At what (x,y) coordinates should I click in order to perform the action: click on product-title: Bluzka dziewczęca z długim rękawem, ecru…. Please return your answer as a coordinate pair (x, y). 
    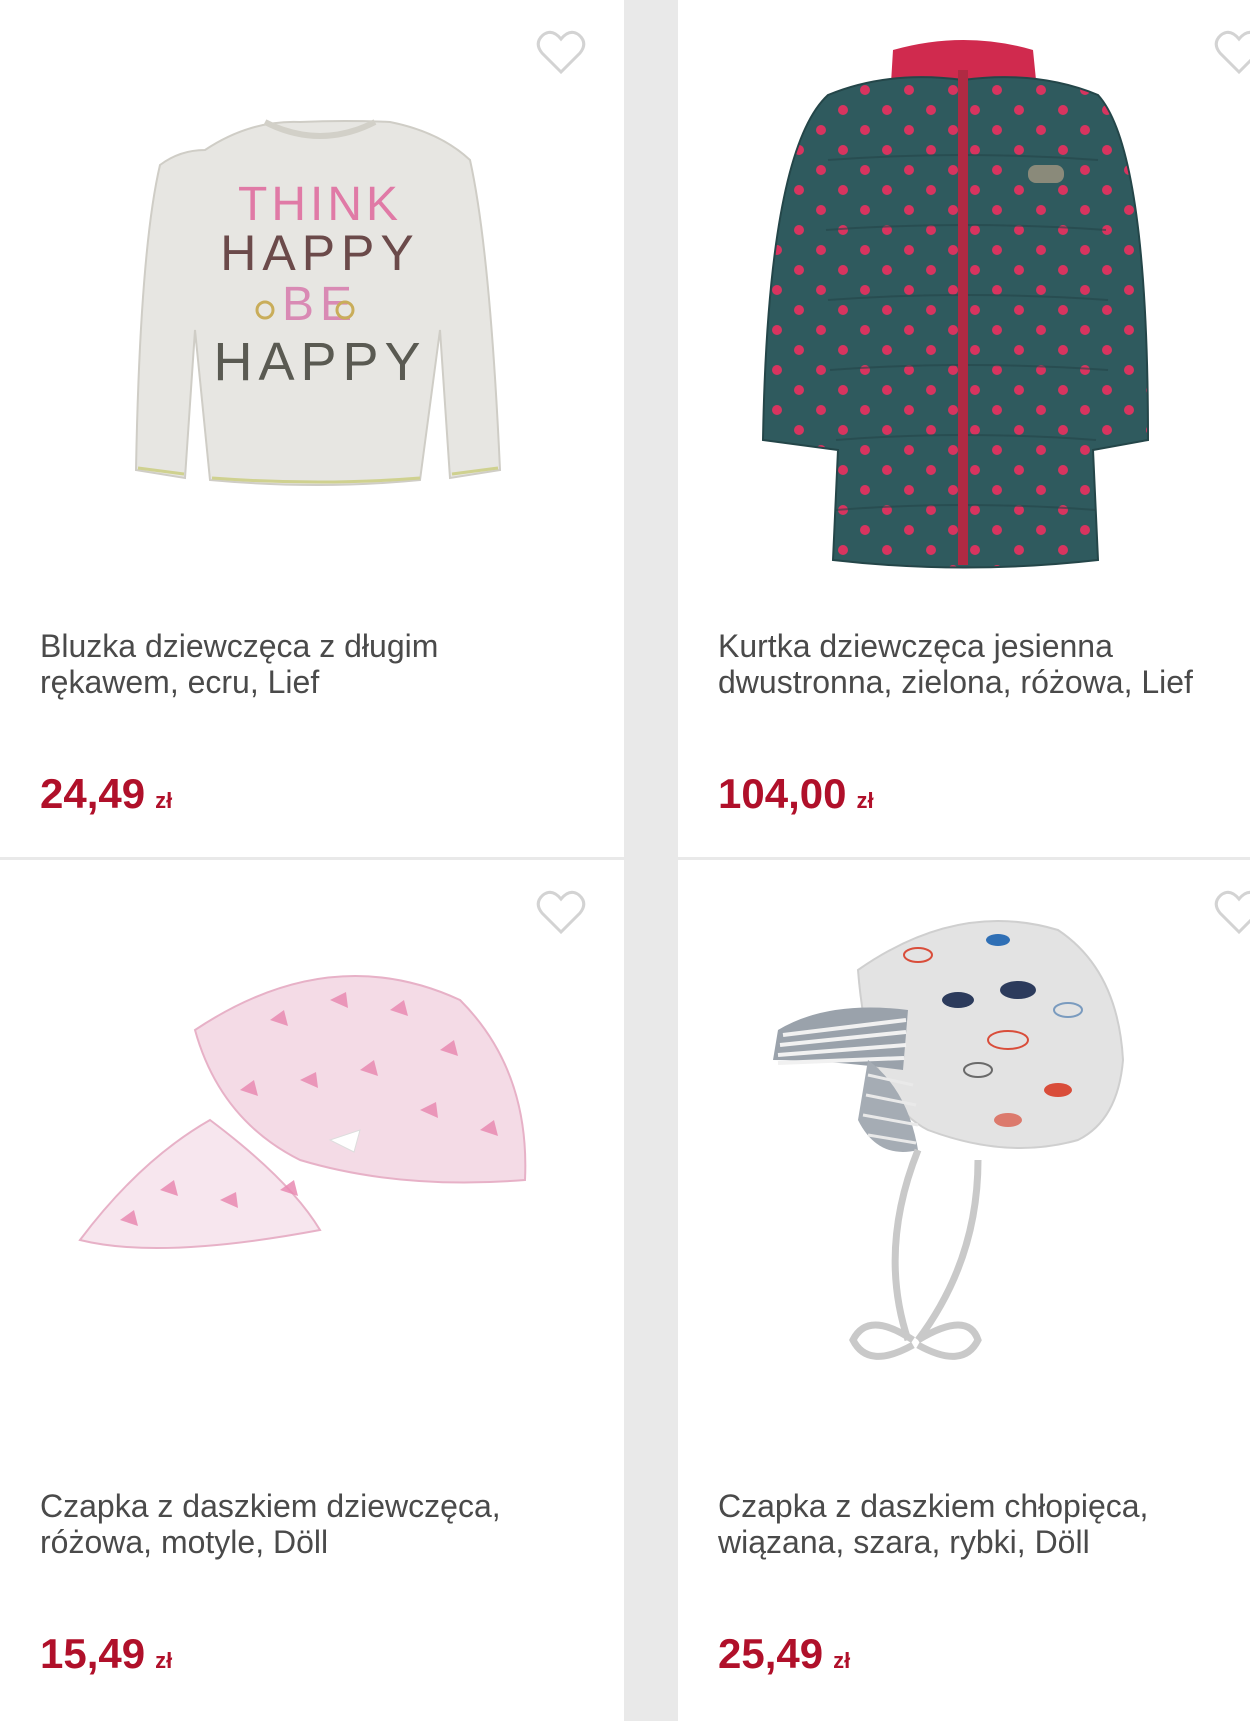
    Looking at the image, I should click on (310, 664).